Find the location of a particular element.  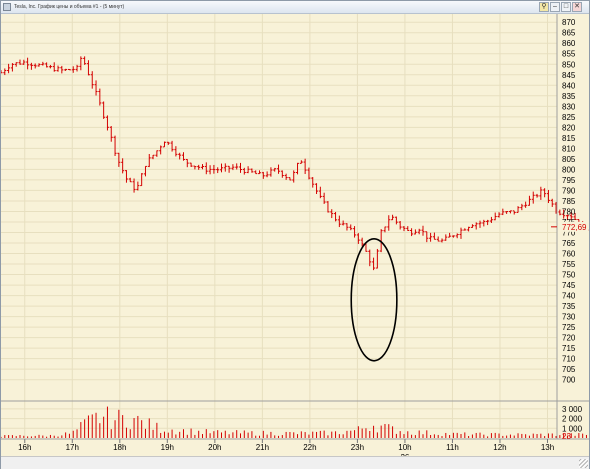

price-tick-label: 735 is located at coordinates (569, 306).